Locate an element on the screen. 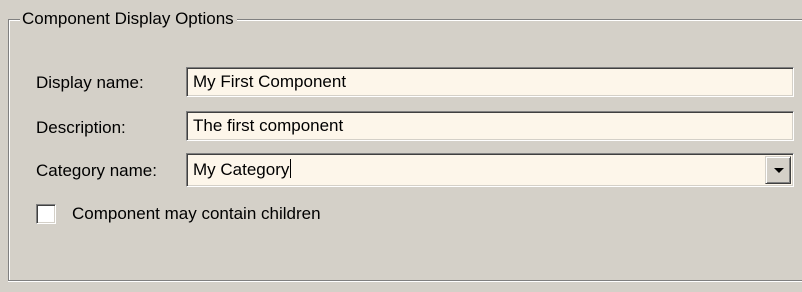 The width and height of the screenshot is (802, 292). may-contain-children-checkbox is located at coordinates (46, 214).